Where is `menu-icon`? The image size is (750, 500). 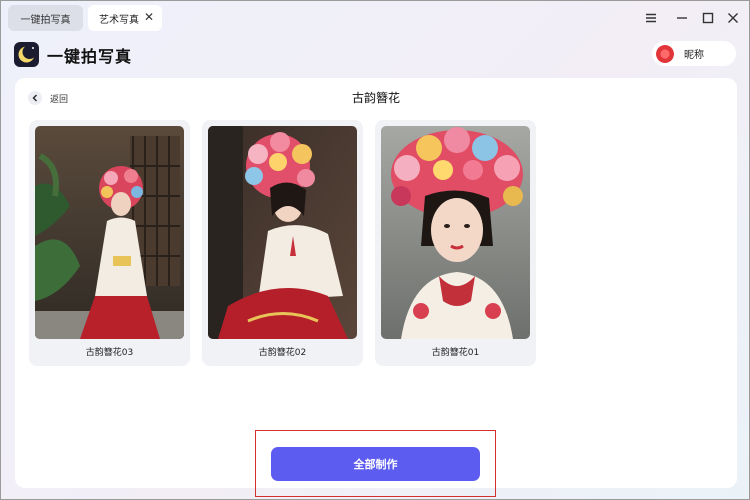 menu-icon is located at coordinates (651, 17).